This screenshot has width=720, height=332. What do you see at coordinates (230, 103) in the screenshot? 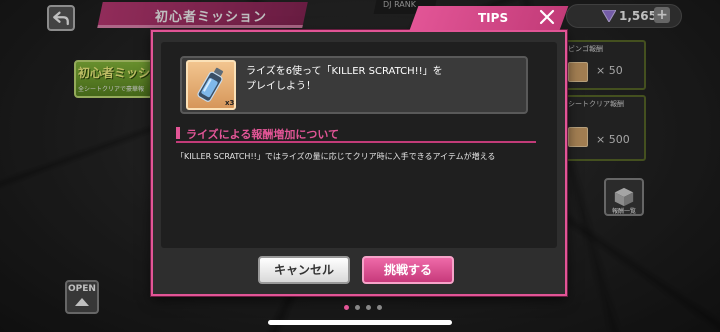
I see `item-count: x3` at bounding box center [230, 103].